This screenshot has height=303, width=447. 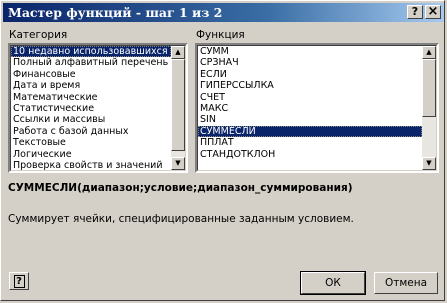 I want to click on cancel-button: Отмена, so click(x=406, y=283).